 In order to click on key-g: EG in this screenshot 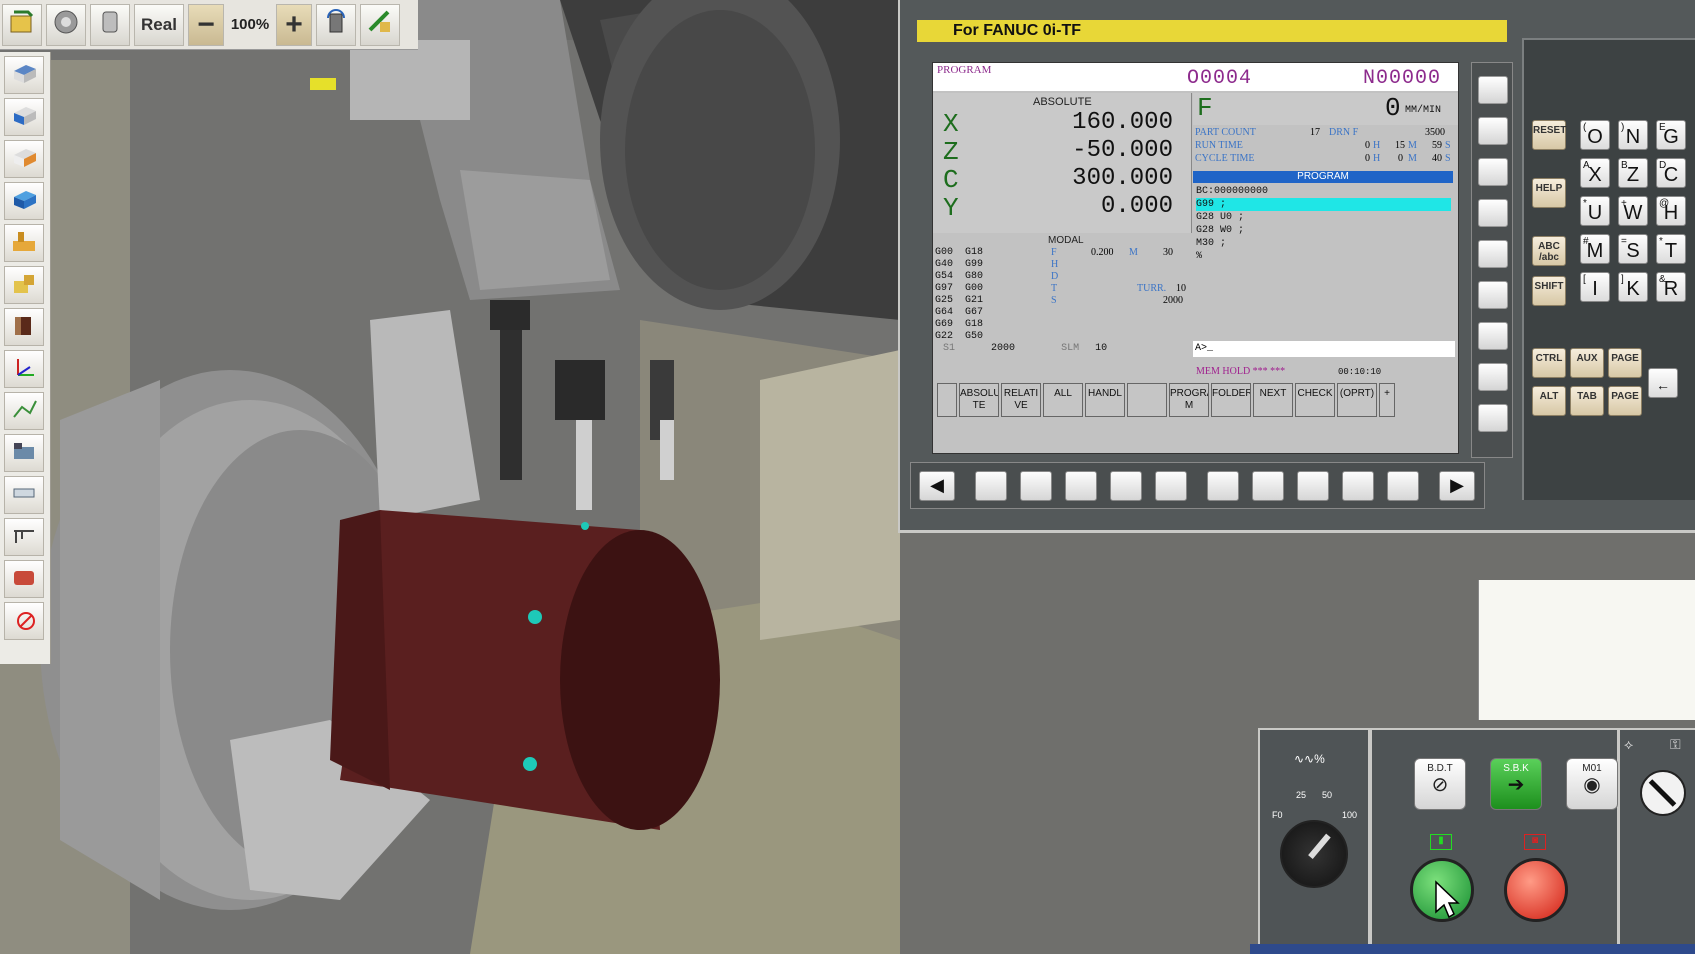, I will do `click(1671, 135)`.